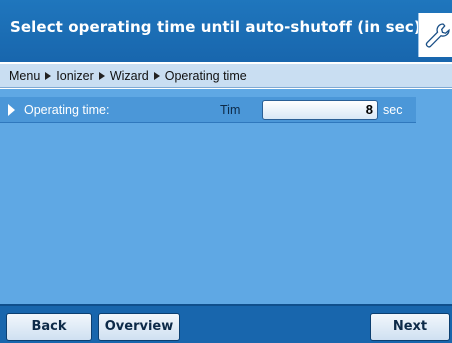  What do you see at coordinates (393, 110) in the screenshot?
I see `unit-label: sec` at bounding box center [393, 110].